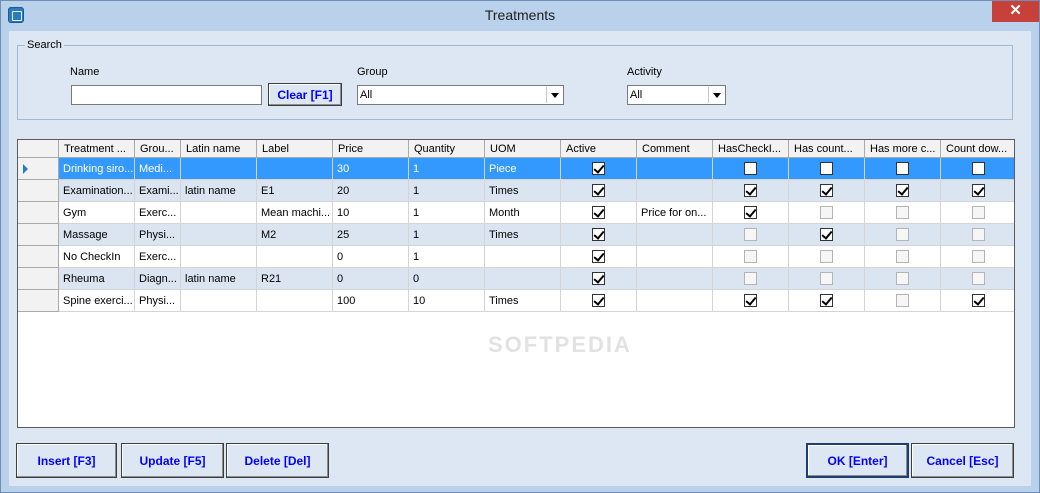 This screenshot has height=493, width=1040. I want to click on cell-price: 10, so click(371, 213).